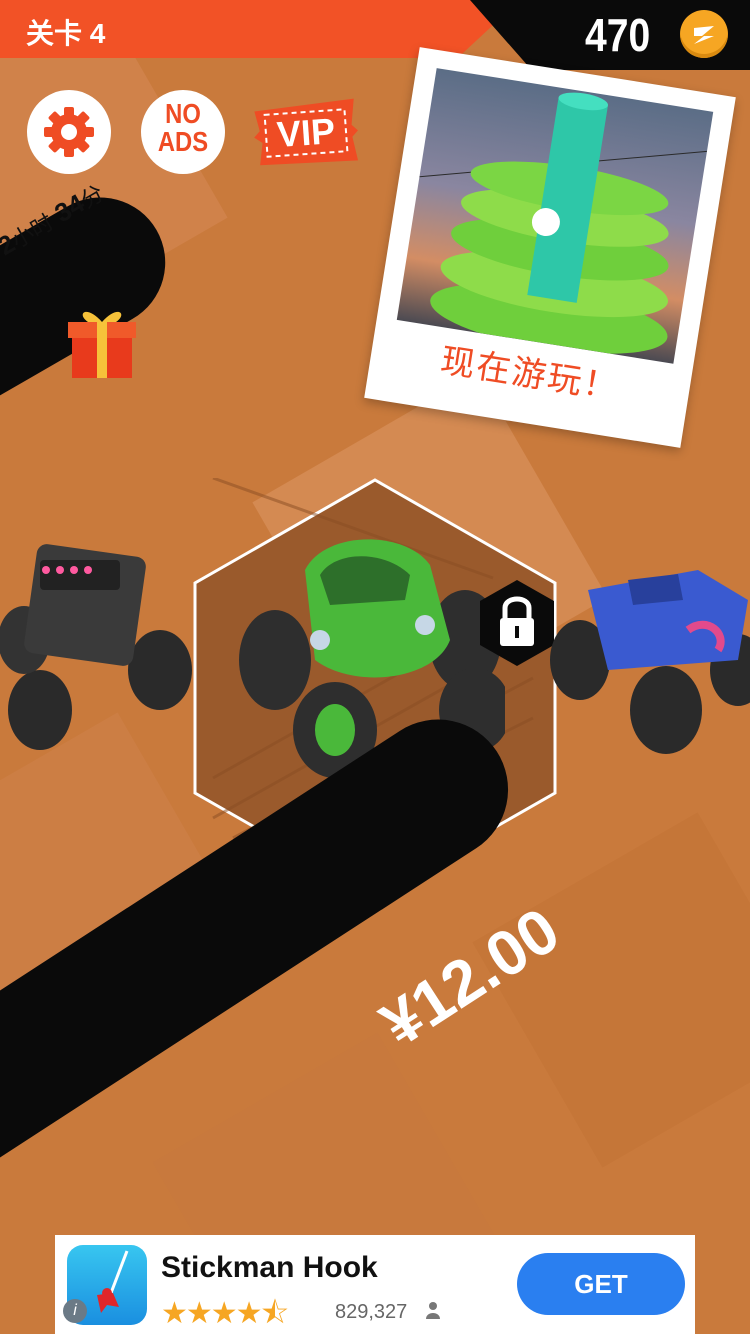 This screenshot has width=750, height=1342. Describe the element at coordinates (102, 340) in the screenshot. I see `gift-box-icon` at that location.